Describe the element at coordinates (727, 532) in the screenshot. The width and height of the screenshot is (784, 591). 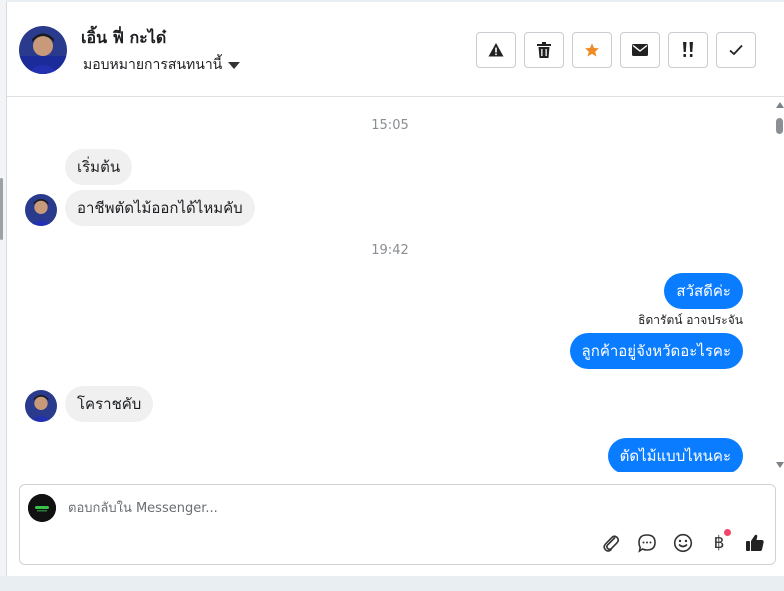
I see `notification-dot` at that location.